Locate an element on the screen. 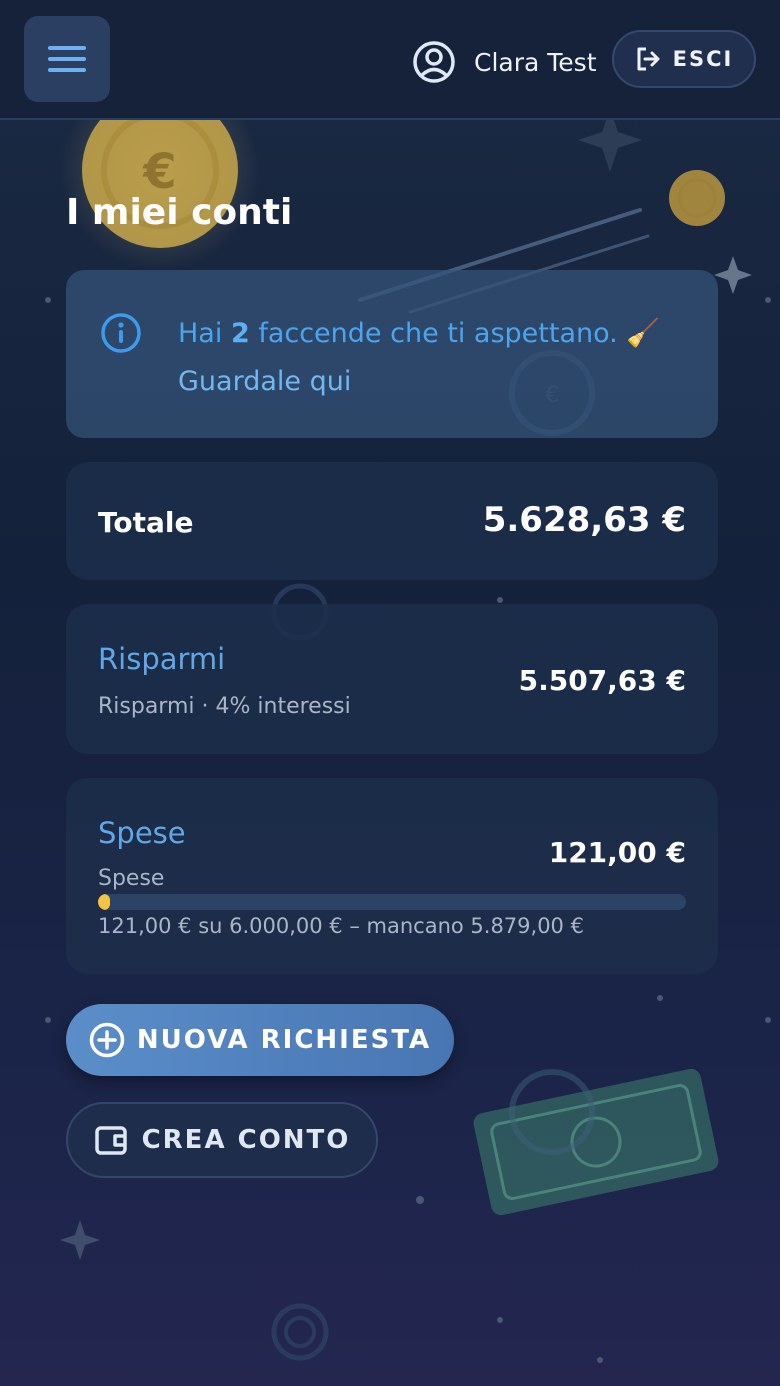 The width and height of the screenshot is (780, 1386). user-name: Clara Test is located at coordinates (535, 62).